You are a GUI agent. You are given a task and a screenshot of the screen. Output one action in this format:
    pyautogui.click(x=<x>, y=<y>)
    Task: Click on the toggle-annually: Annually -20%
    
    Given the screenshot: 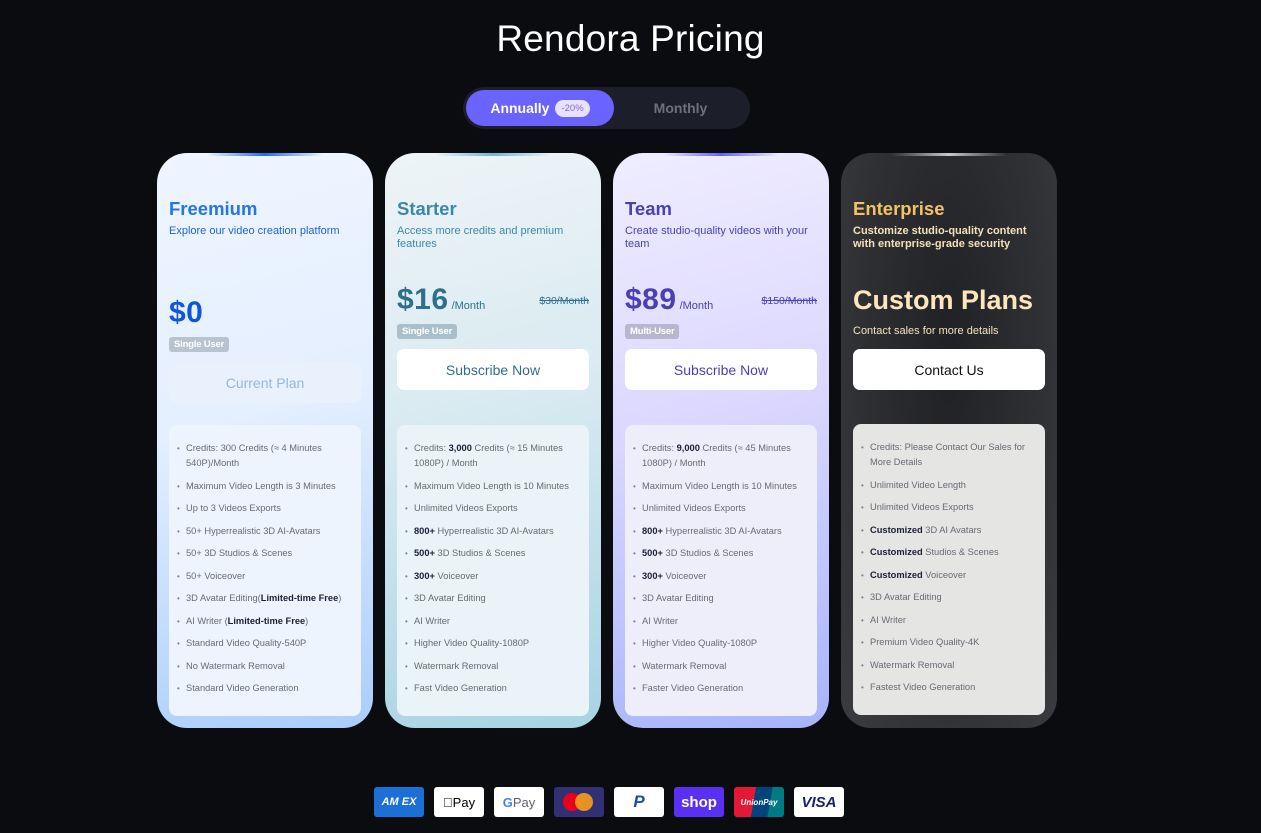 What is the action you would take?
    pyautogui.click(x=540, y=108)
    